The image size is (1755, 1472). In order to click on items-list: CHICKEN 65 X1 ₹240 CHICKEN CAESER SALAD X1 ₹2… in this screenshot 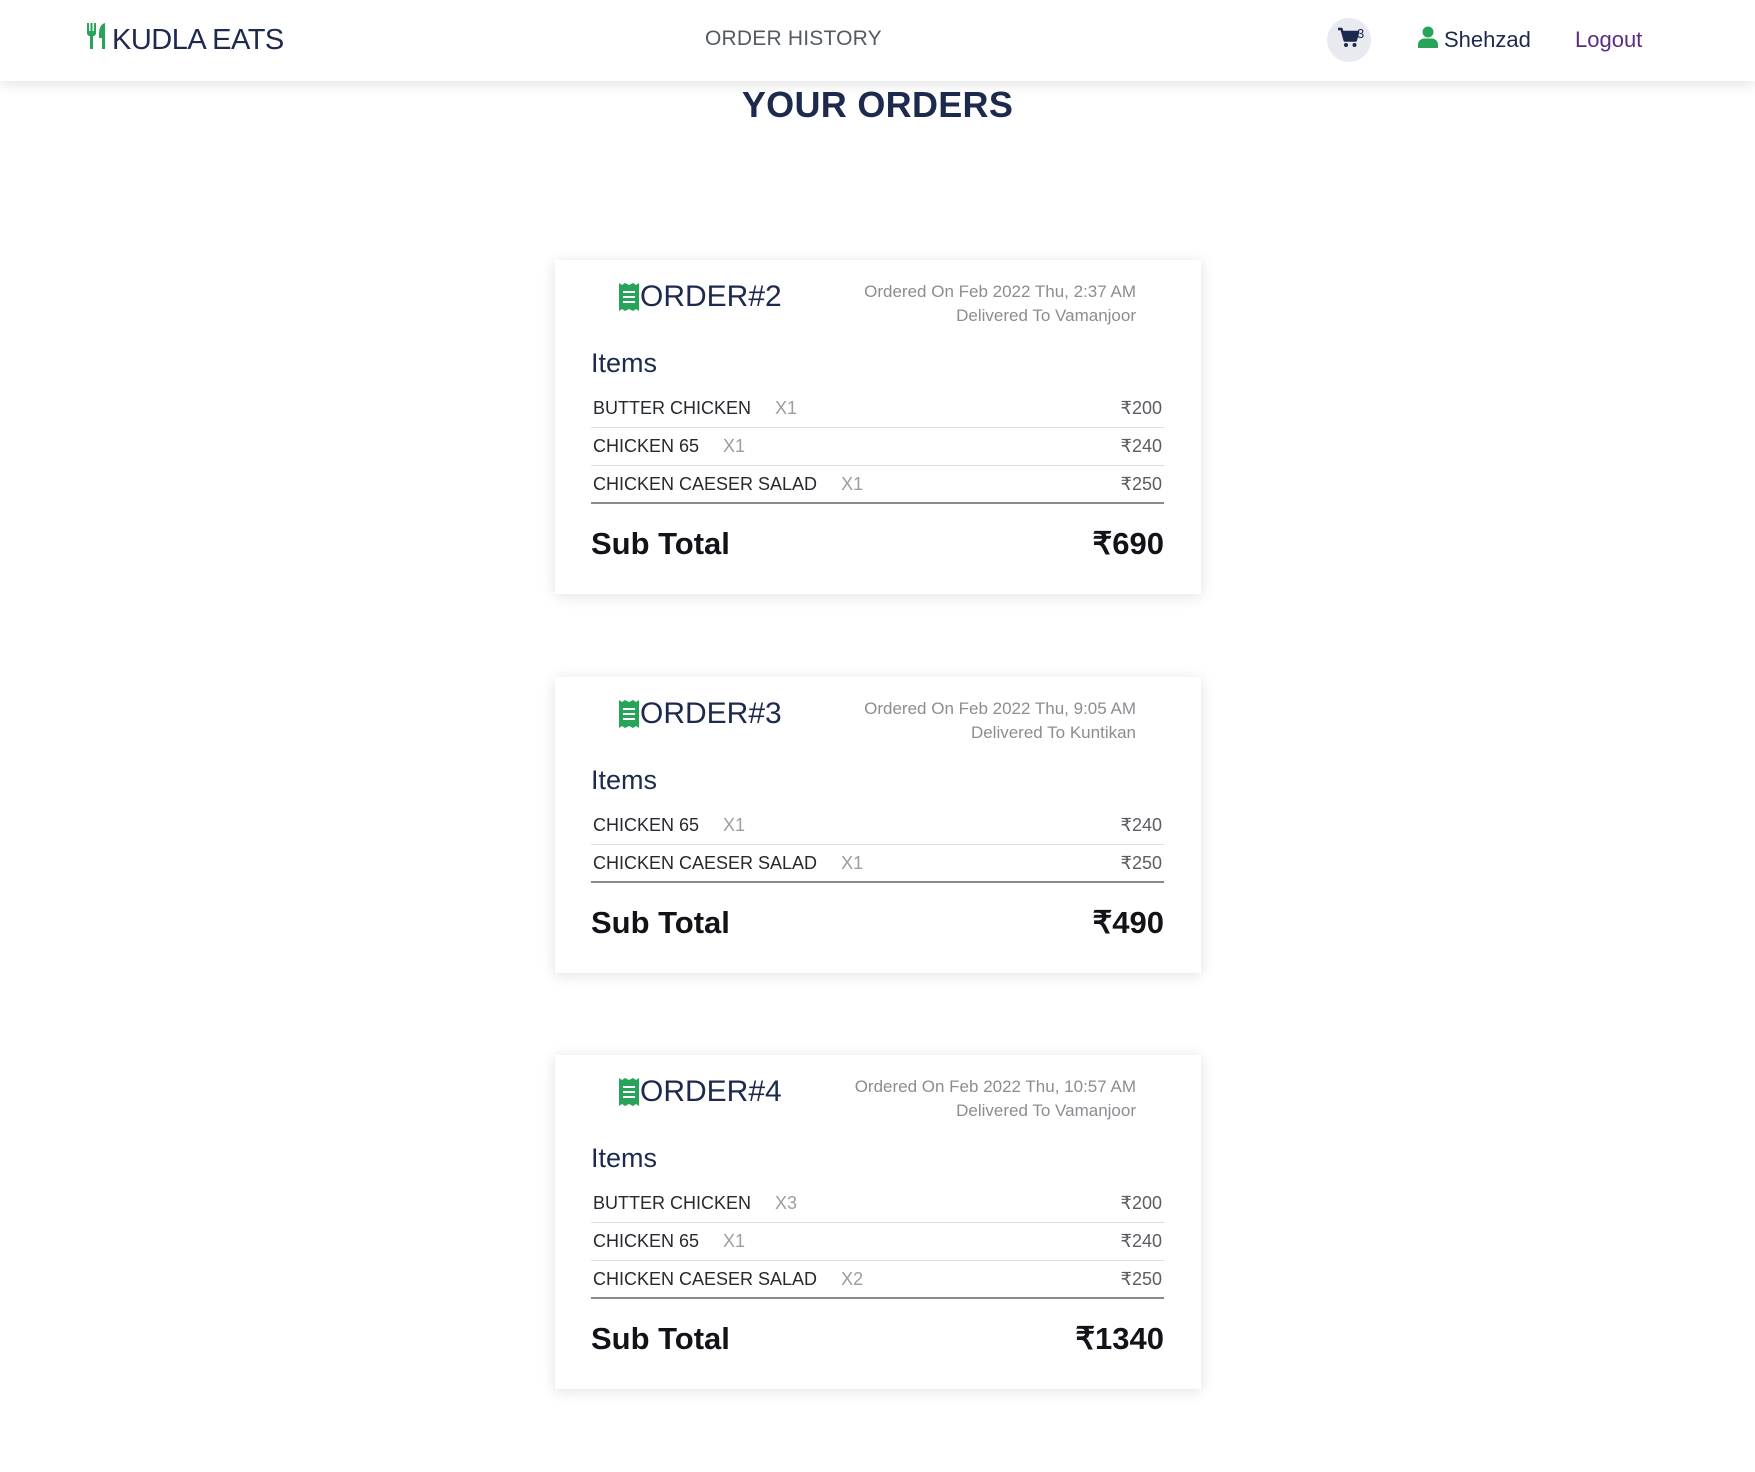, I will do `click(877, 845)`.